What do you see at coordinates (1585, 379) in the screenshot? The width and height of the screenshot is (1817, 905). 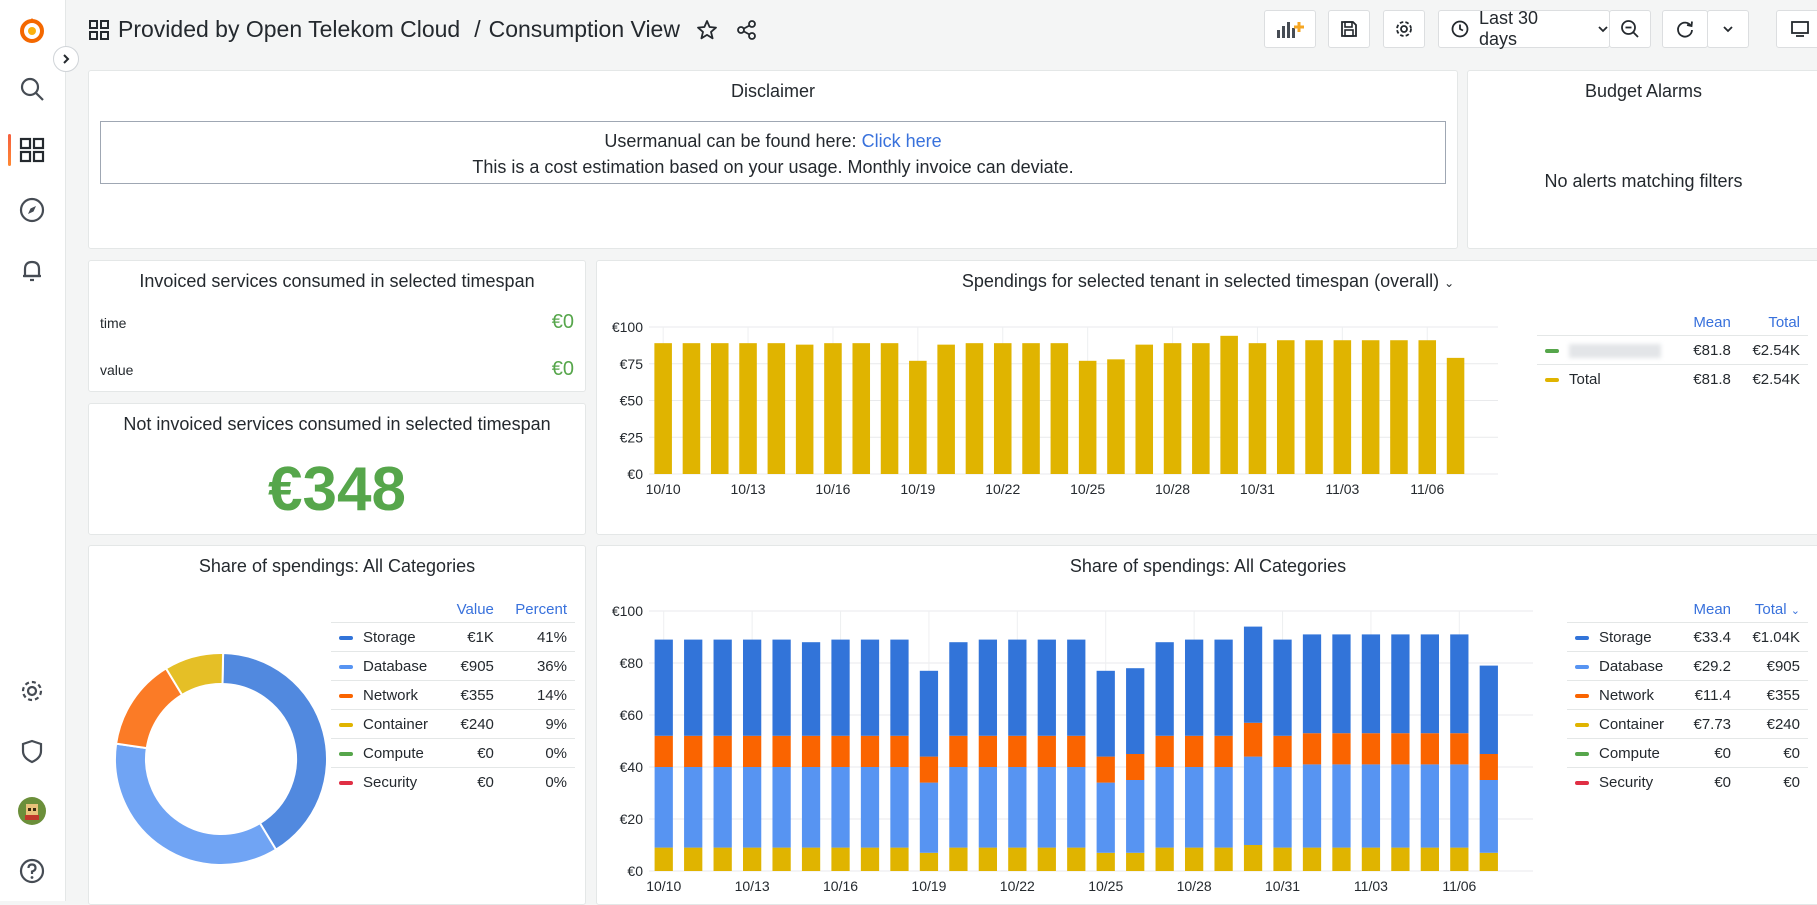 I see `legend-name: Total` at bounding box center [1585, 379].